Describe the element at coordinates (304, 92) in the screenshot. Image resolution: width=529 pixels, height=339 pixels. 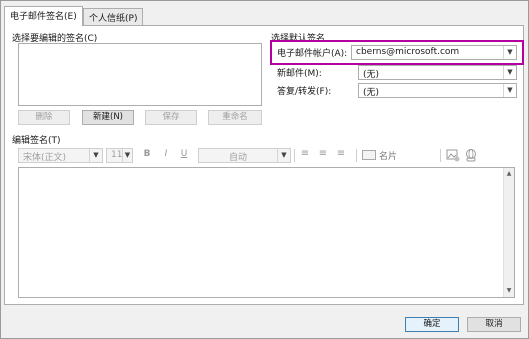
I see `replies-forwards-label: 答复/转发(F):` at that location.